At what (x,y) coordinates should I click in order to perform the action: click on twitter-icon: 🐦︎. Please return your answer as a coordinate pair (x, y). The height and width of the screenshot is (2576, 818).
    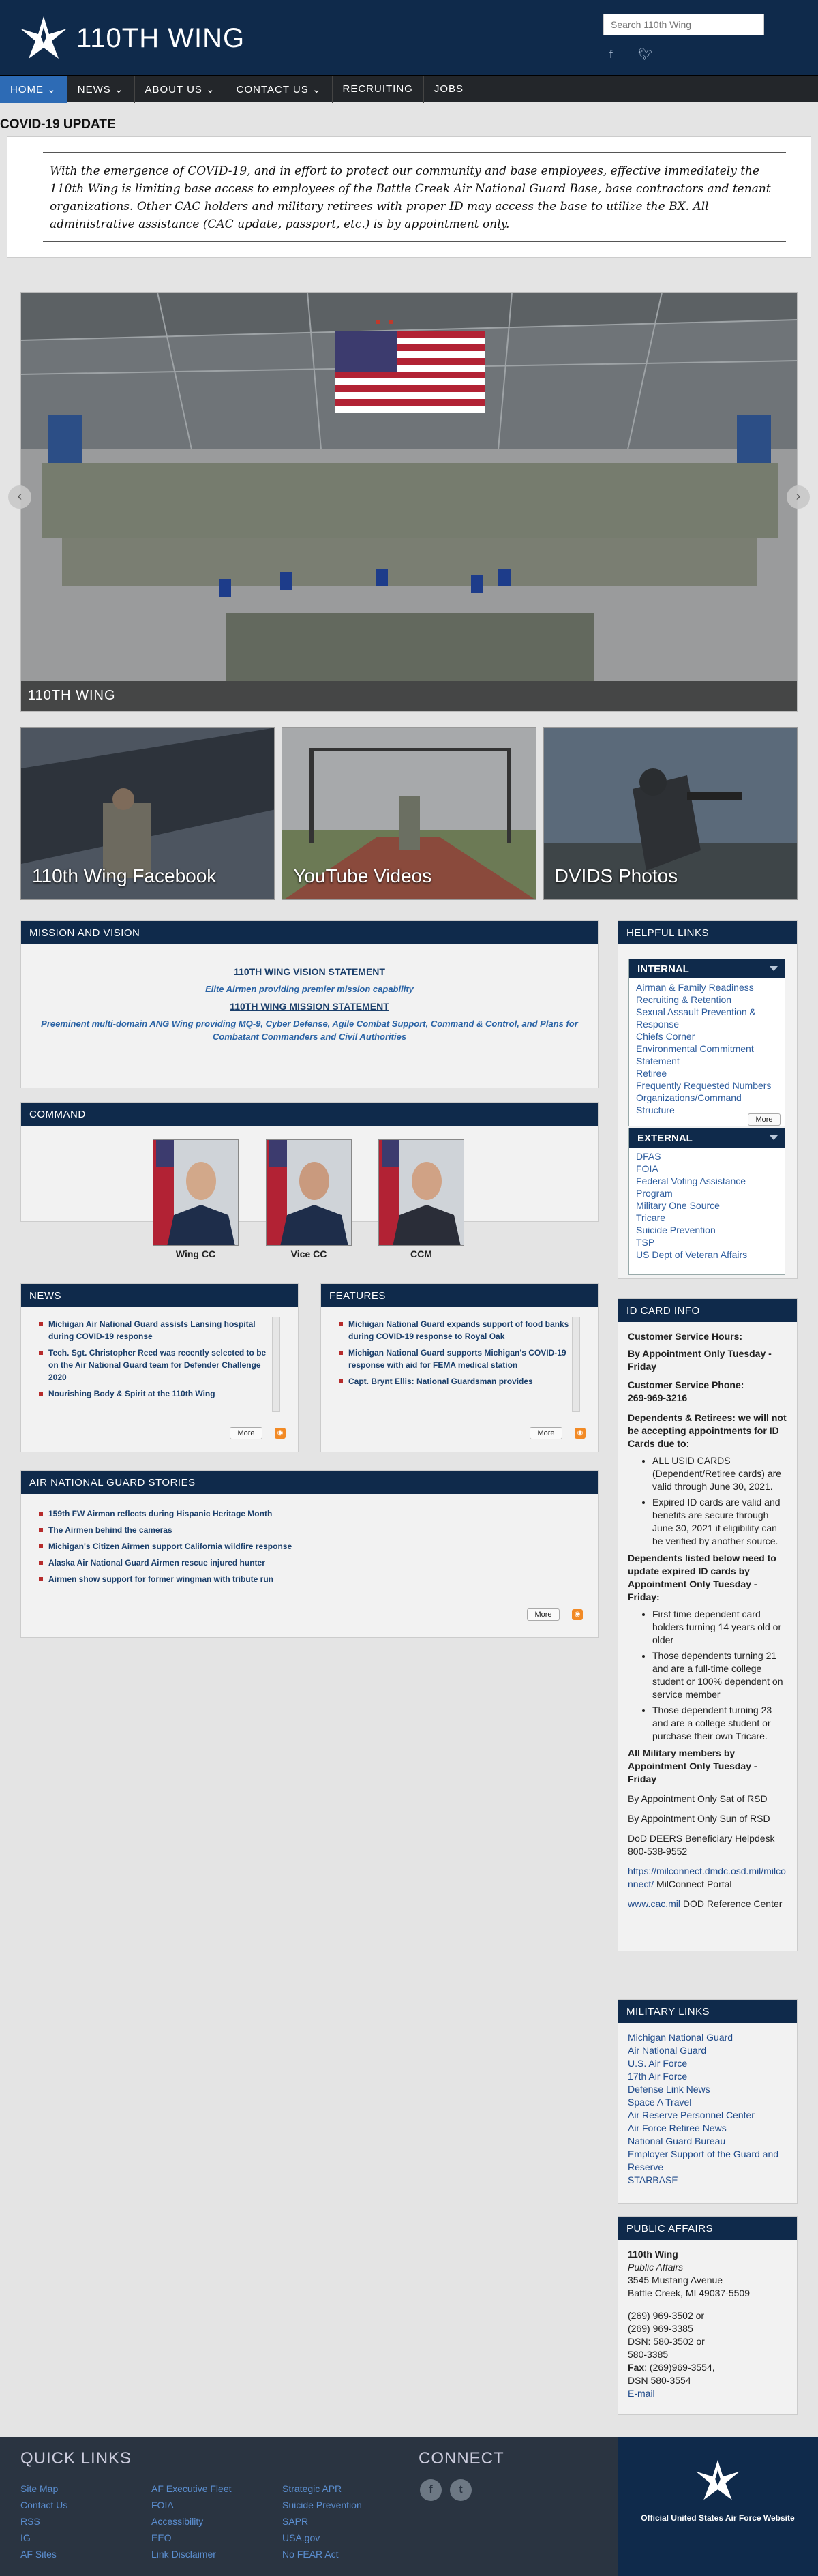
    Looking at the image, I should click on (645, 54).